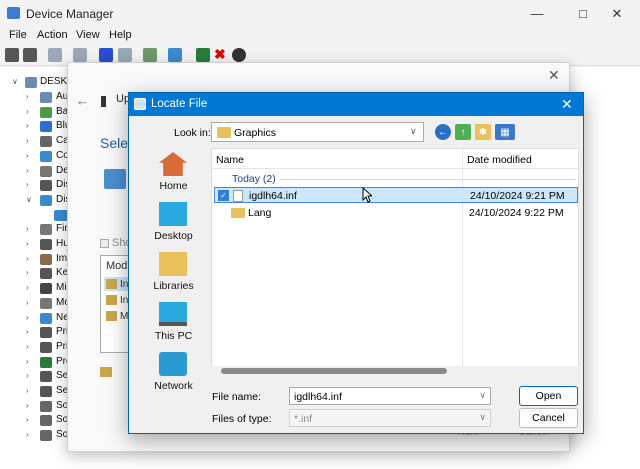 The height and width of the screenshot is (469, 640). What do you see at coordinates (125, 55) in the screenshot?
I see `view-icon` at bounding box center [125, 55].